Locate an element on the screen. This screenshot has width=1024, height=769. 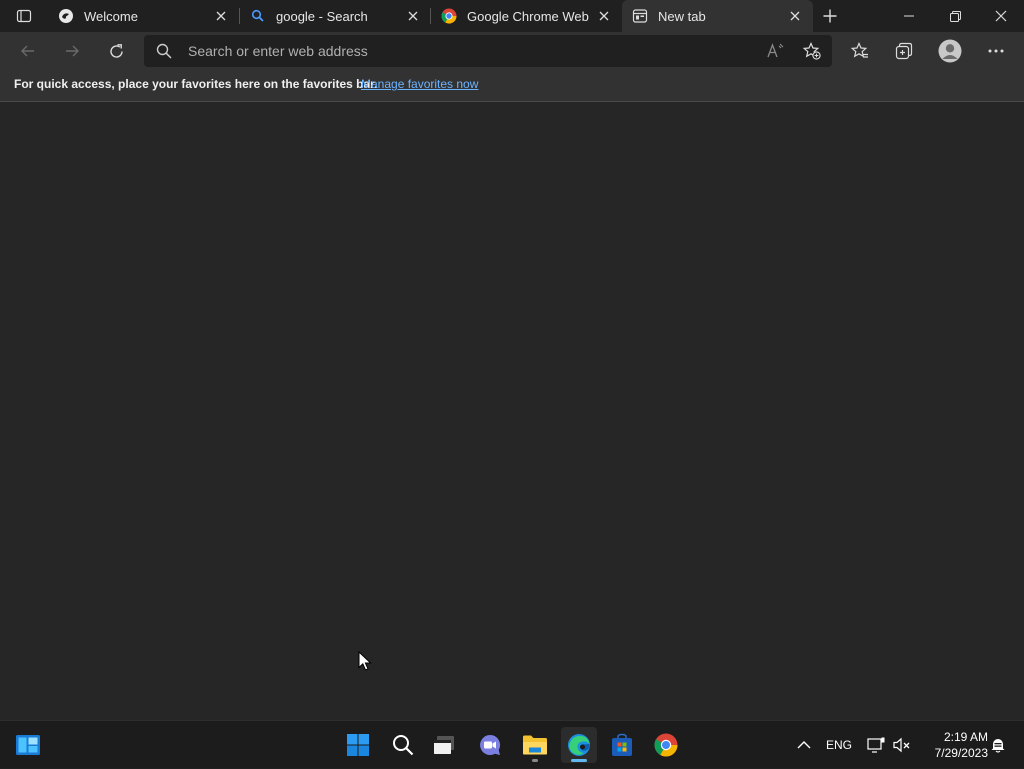
add-to-favorites-button is located at coordinates (812, 51).